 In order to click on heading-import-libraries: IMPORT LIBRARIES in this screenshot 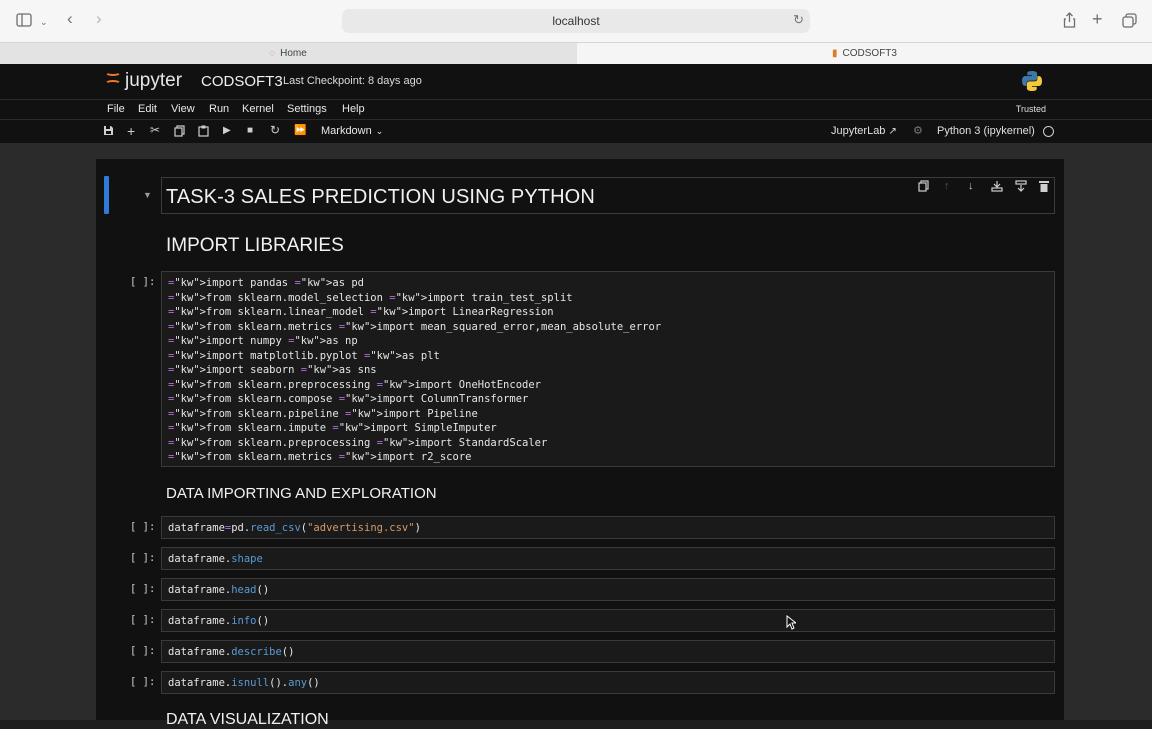, I will do `click(255, 245)`.